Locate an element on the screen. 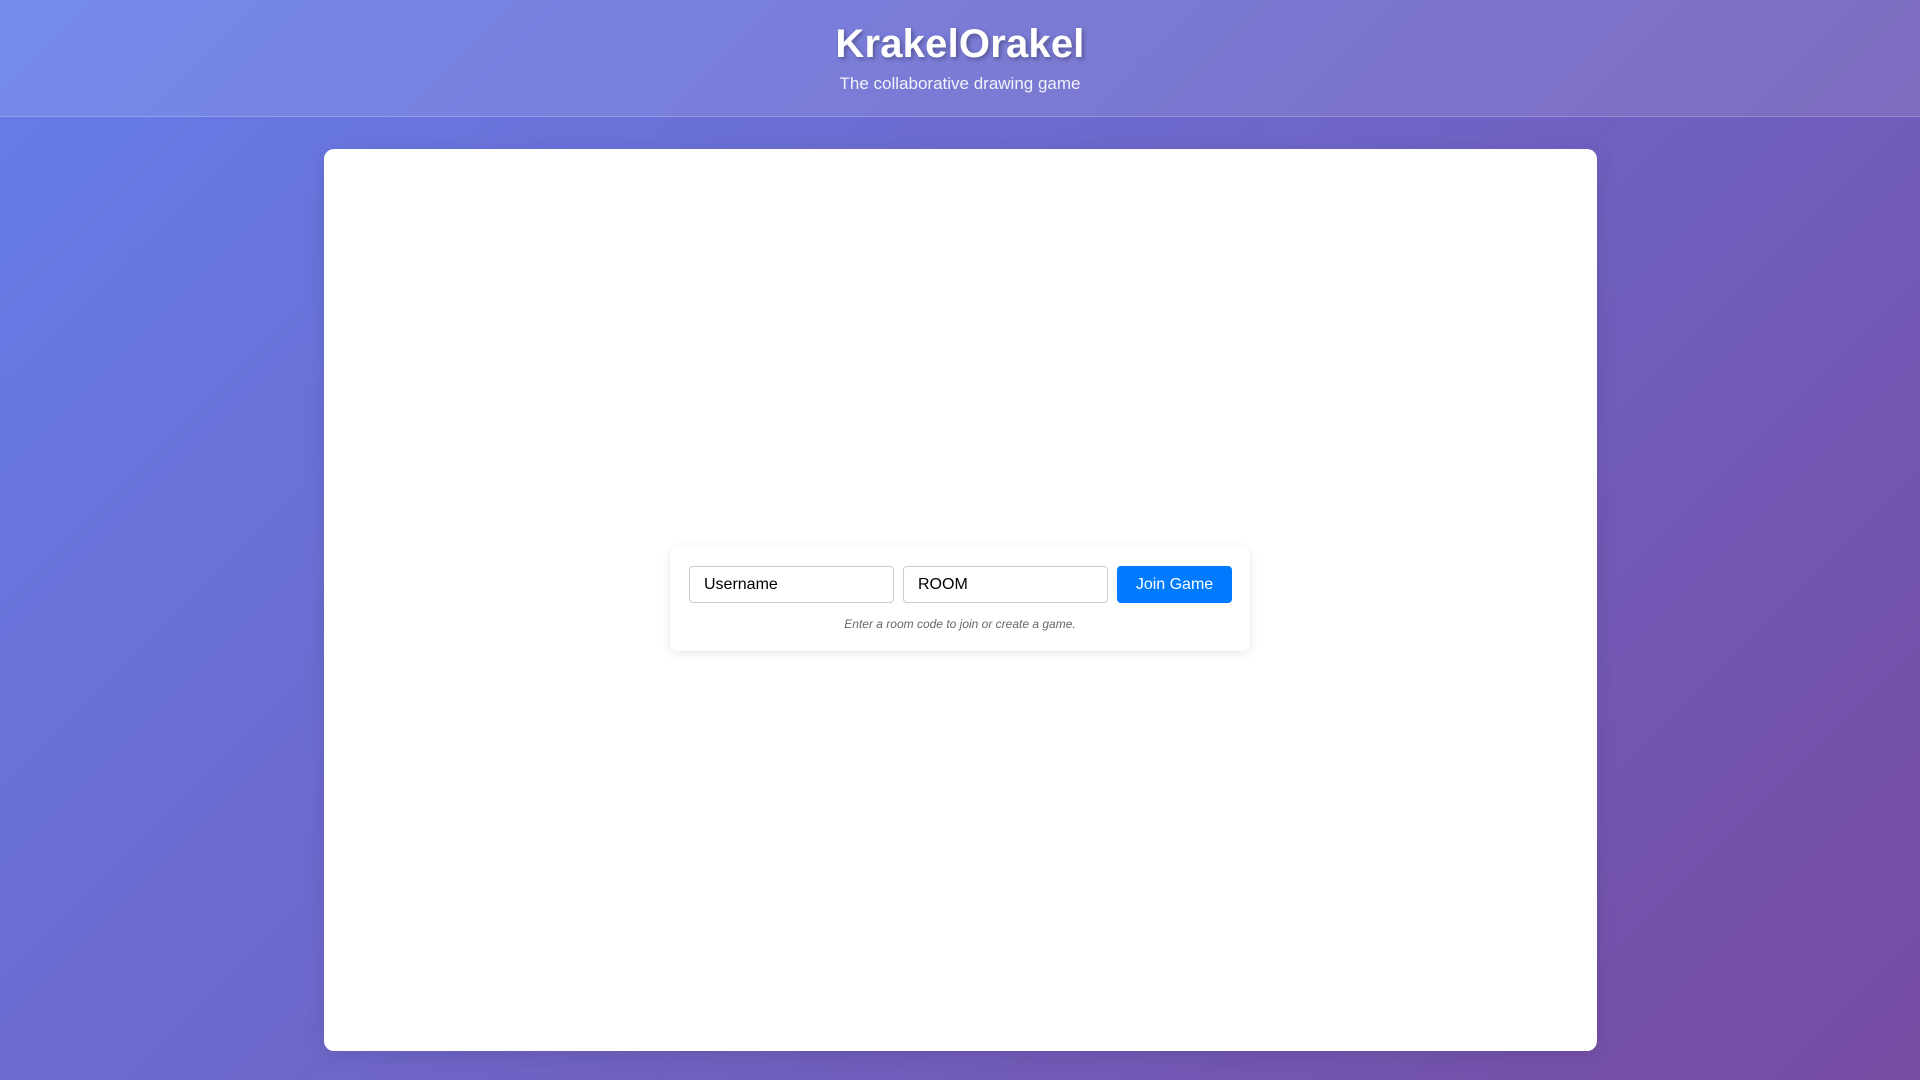 The image size is (1920, 1080). join-form: Join Game is located at coordinates (960, 584).